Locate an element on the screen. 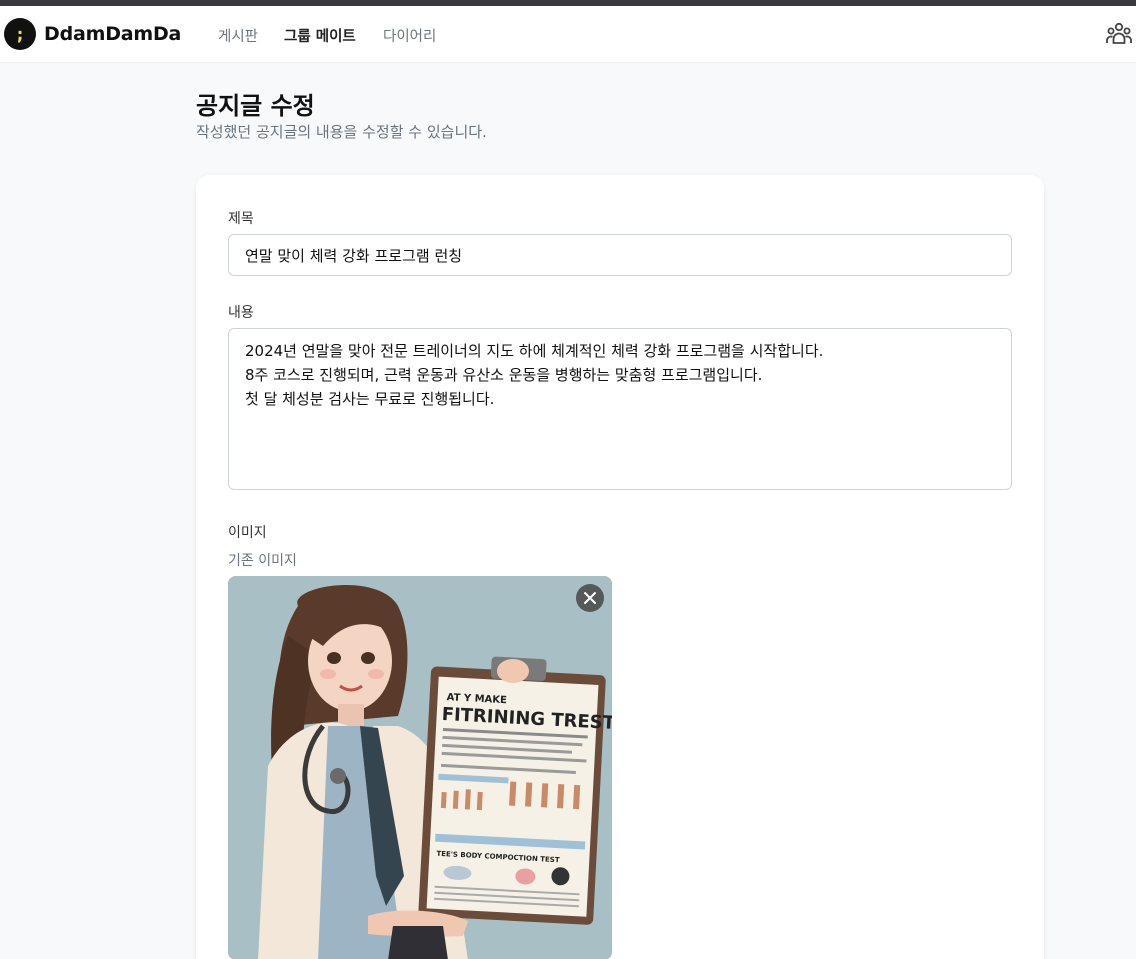 This screenshot has width=1136, height=959. nav-diary: 다이어리 is located at coordinates (409, 35).